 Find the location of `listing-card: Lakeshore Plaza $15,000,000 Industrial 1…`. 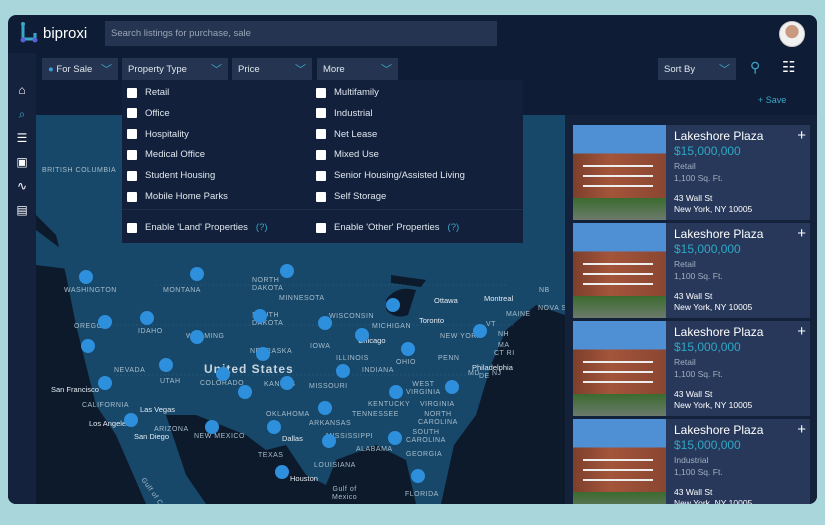

listing-card: Lakeshore Plaza $15,000,000 Industrial 1… is located at coordinates (691, 461).